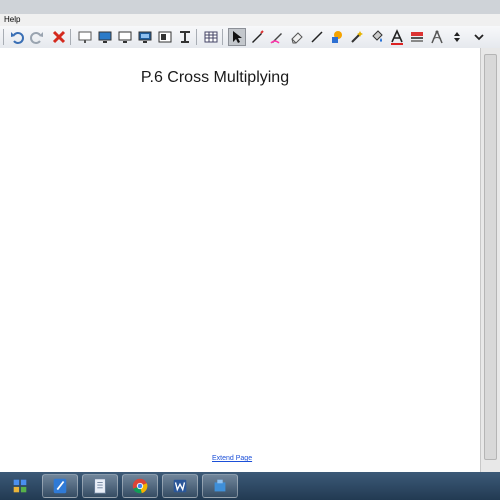  I want to click on redo-icon, so click(37, 37).